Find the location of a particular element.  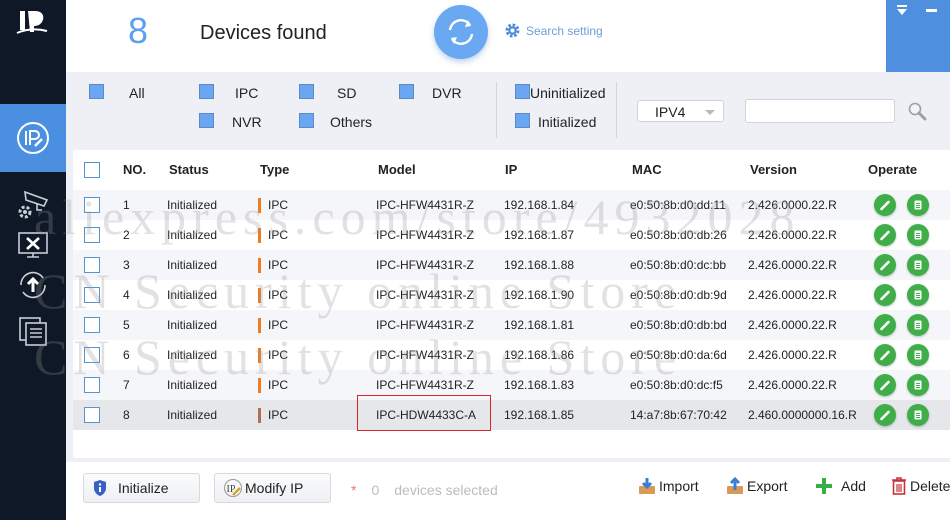

ip-version-select: IPV4 is located at coordinates (680, 111).